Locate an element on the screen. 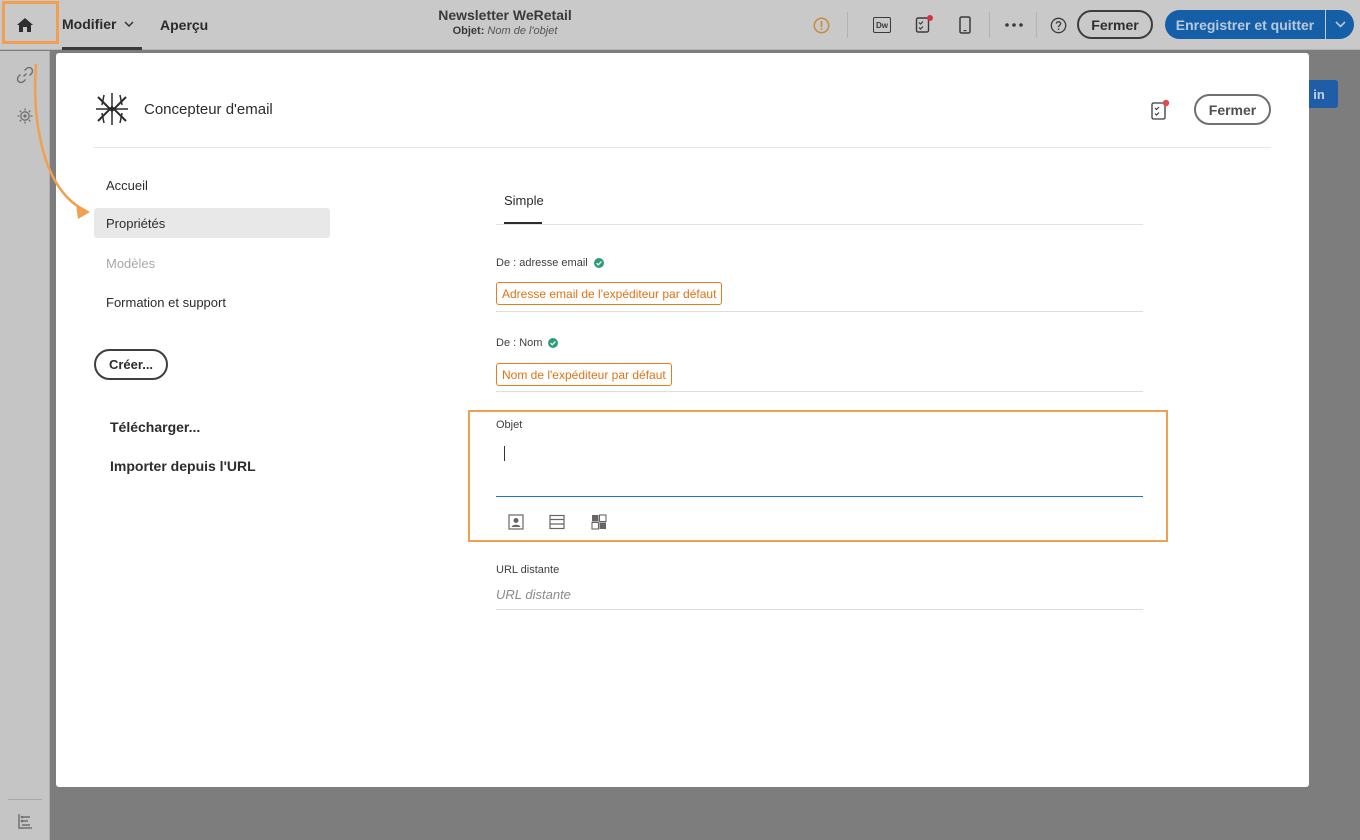 The width and height of the screenshot is (1360, 840). dreamweaver-icon-label: Dw is located at coordinates (882, 25).